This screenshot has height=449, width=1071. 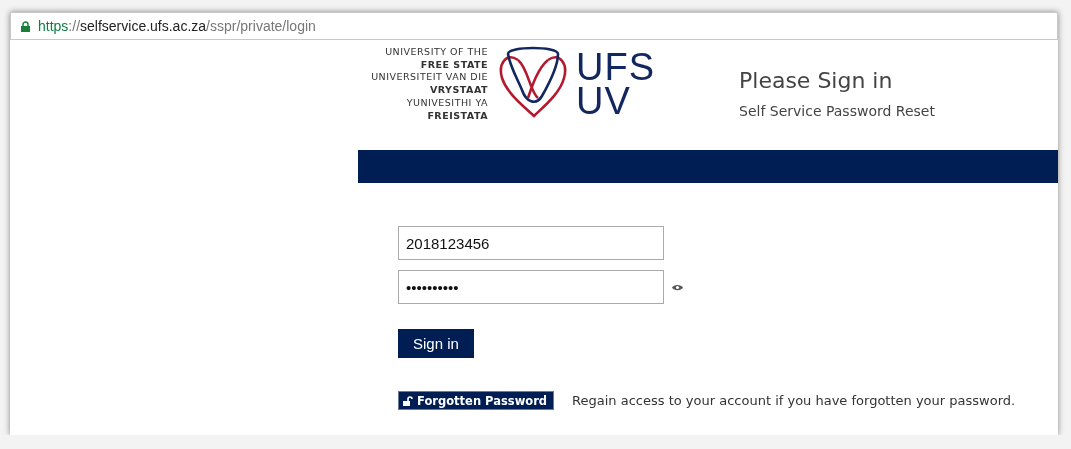 What do you see at coordinates (177, 26) in the screenshot?
I see `url-text: https://selfservice.ufs.ac.za/sspr/private/login` at bounding box center [177, 26].